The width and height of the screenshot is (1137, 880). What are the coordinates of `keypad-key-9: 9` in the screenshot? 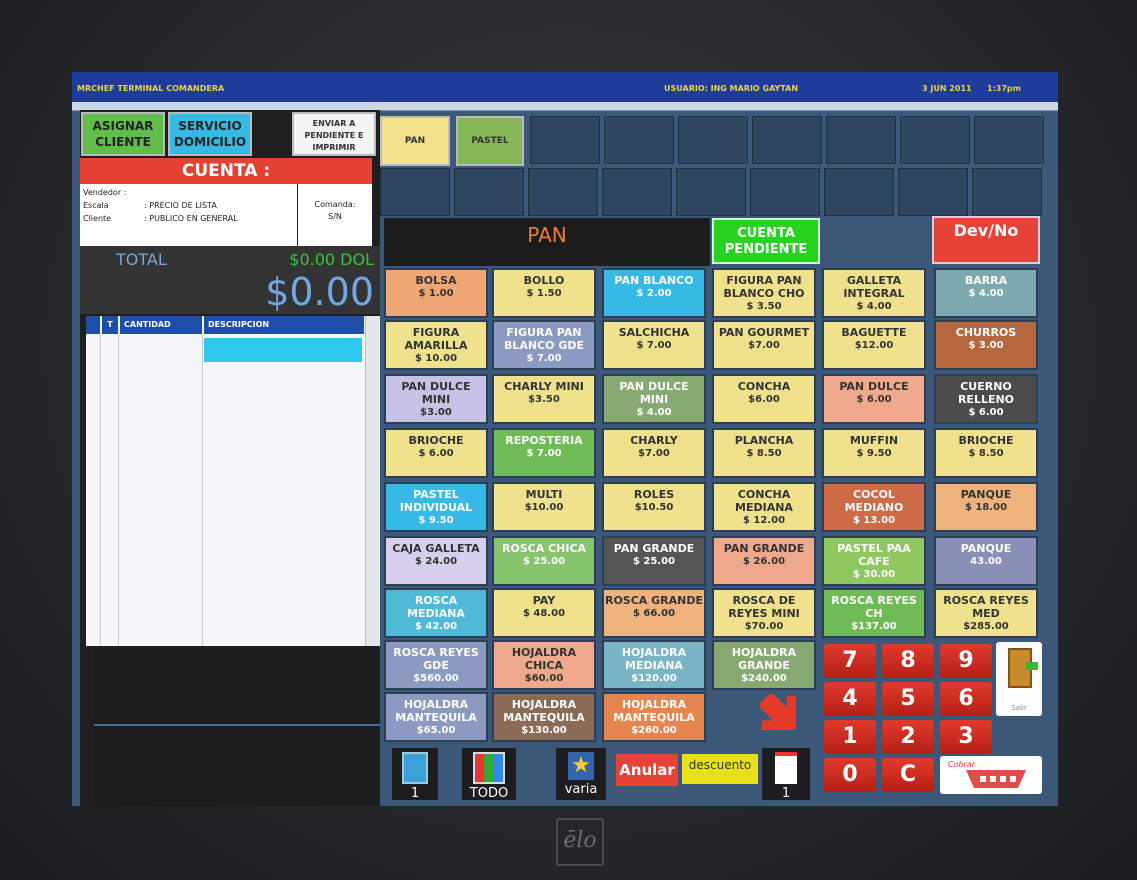 It's located at (966, 661).